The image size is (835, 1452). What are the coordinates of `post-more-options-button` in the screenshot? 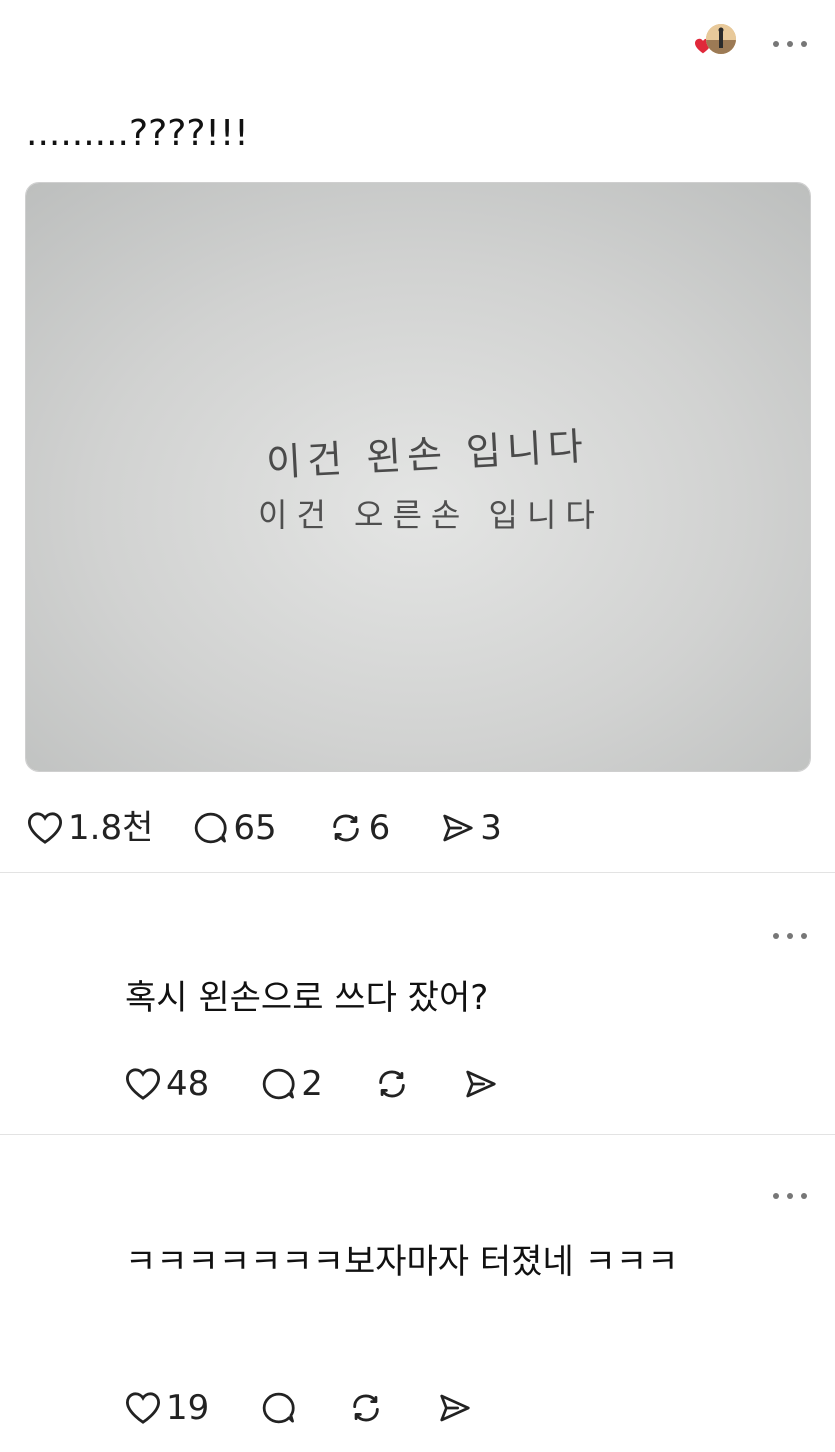 It's located at (790, 44).